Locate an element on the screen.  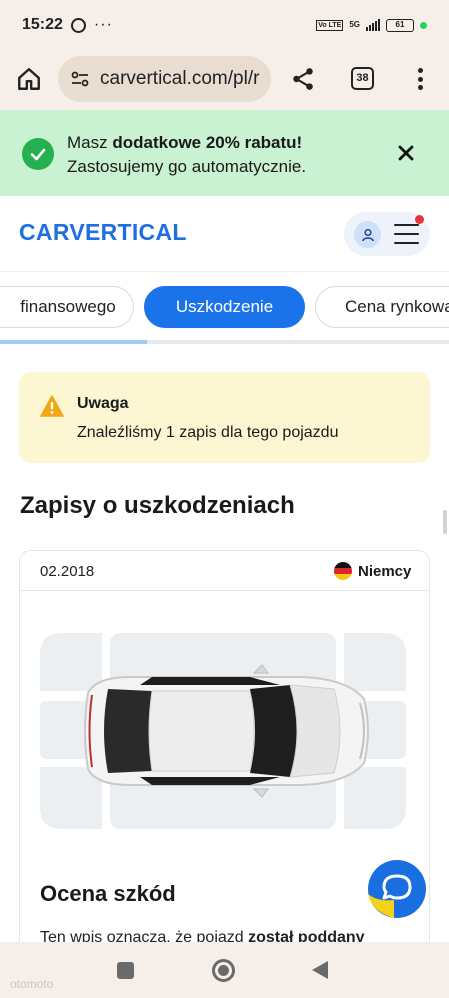
system-nav-bar is located at coordinates (224, 970).